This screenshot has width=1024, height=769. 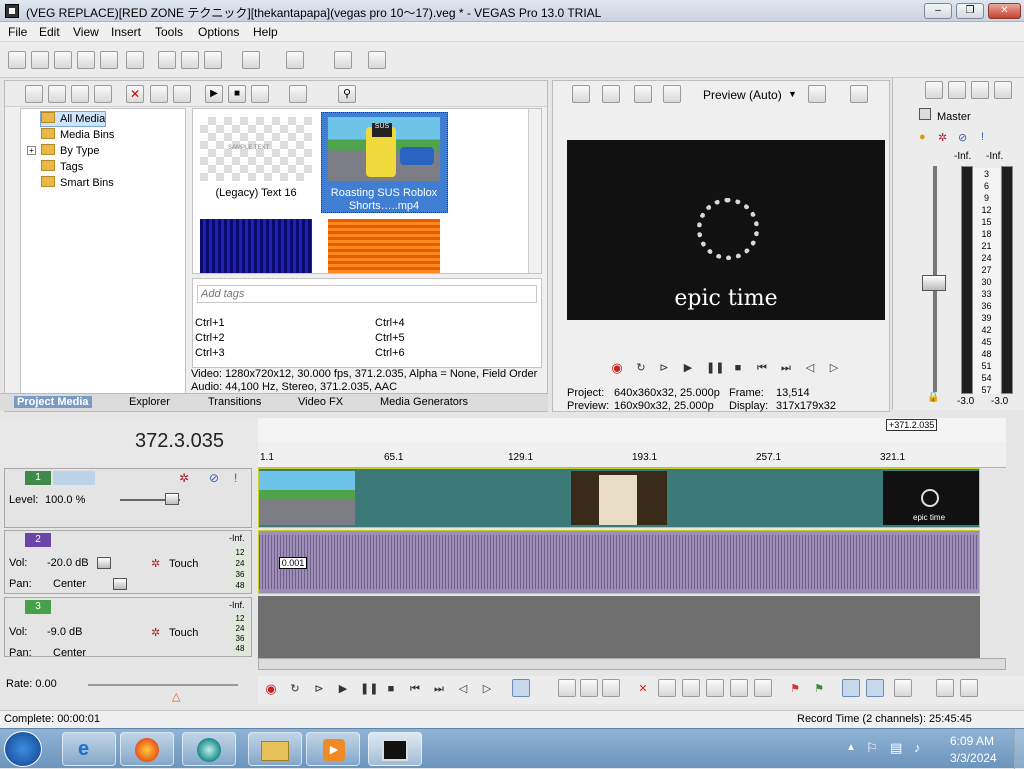 I want to click on mute-icon: ⊘, so click(x=962, y=137).